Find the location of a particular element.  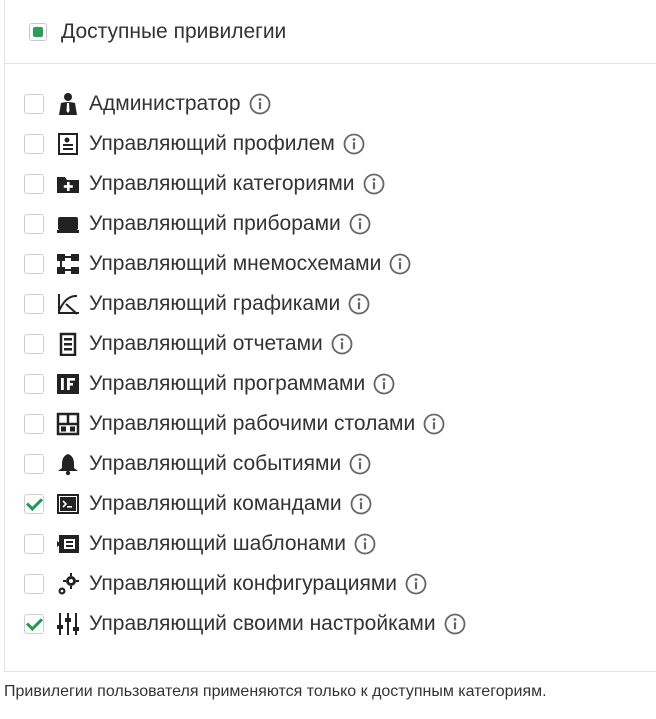

privilege-row: Управляющий мнемосхемами is located at coordinates (245, 264).